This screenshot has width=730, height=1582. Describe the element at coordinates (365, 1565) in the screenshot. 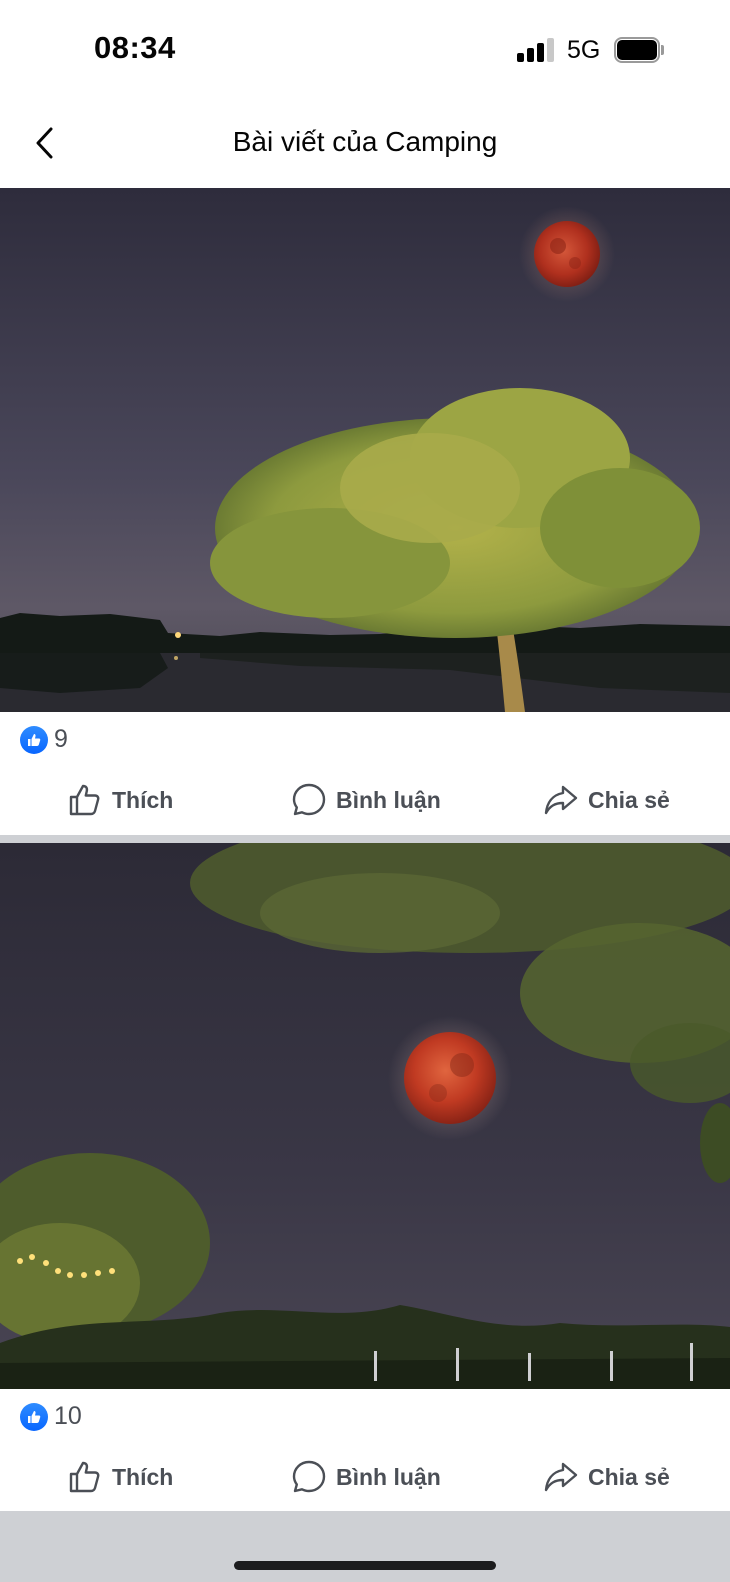

I see `home-indicator` at that location.